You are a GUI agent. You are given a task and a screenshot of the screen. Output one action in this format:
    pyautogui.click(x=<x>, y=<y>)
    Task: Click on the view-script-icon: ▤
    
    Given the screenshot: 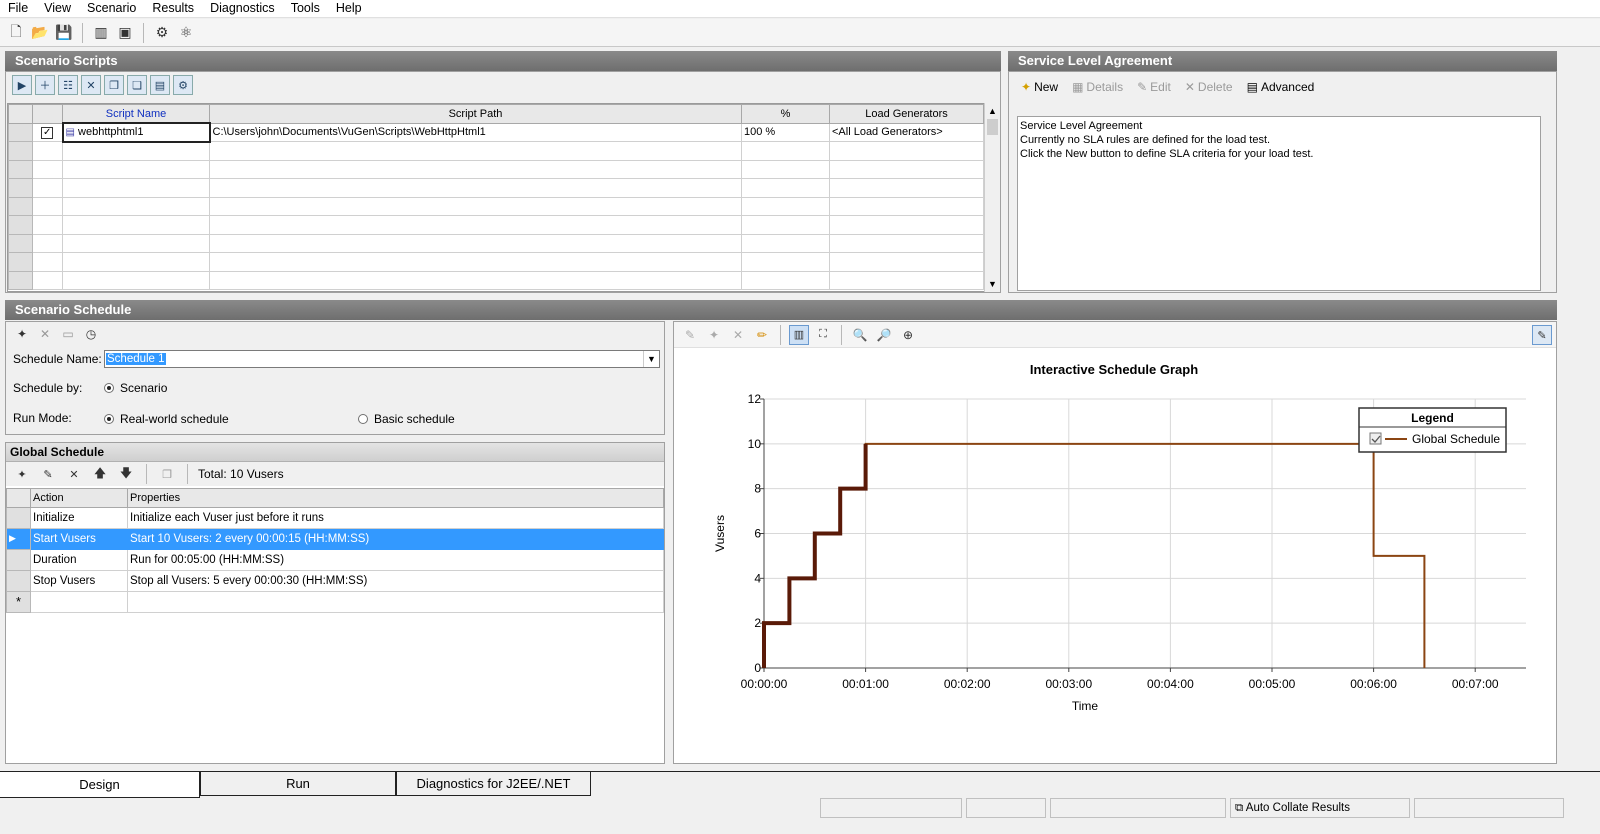 What is the action you would take?
    pyautogui.click(x=160, y=85)
    